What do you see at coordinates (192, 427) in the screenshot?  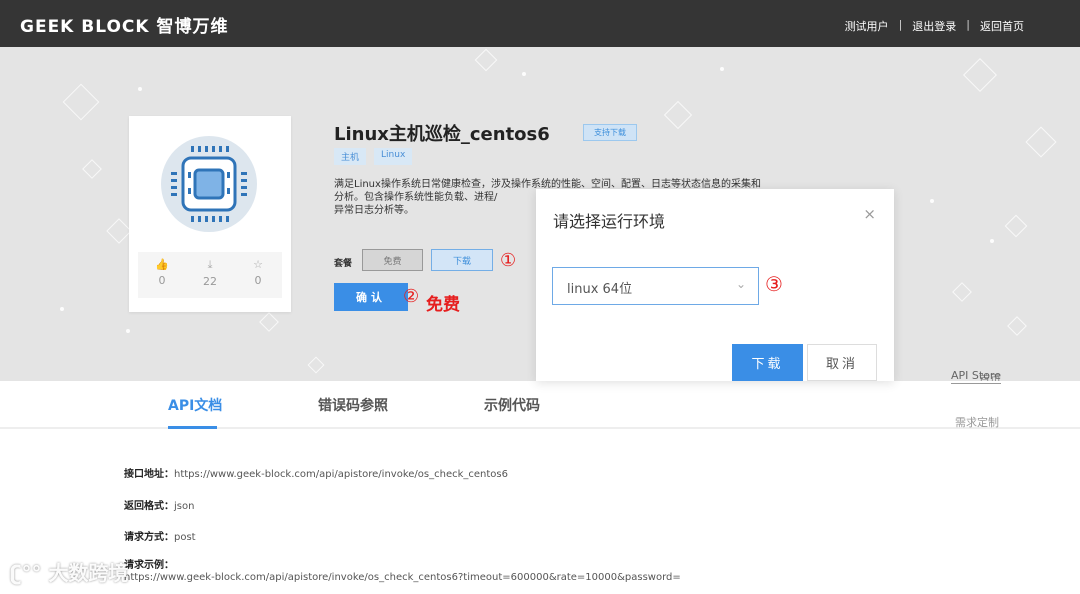 I see `active-tab-indicator` at bounding box center [192, 427].